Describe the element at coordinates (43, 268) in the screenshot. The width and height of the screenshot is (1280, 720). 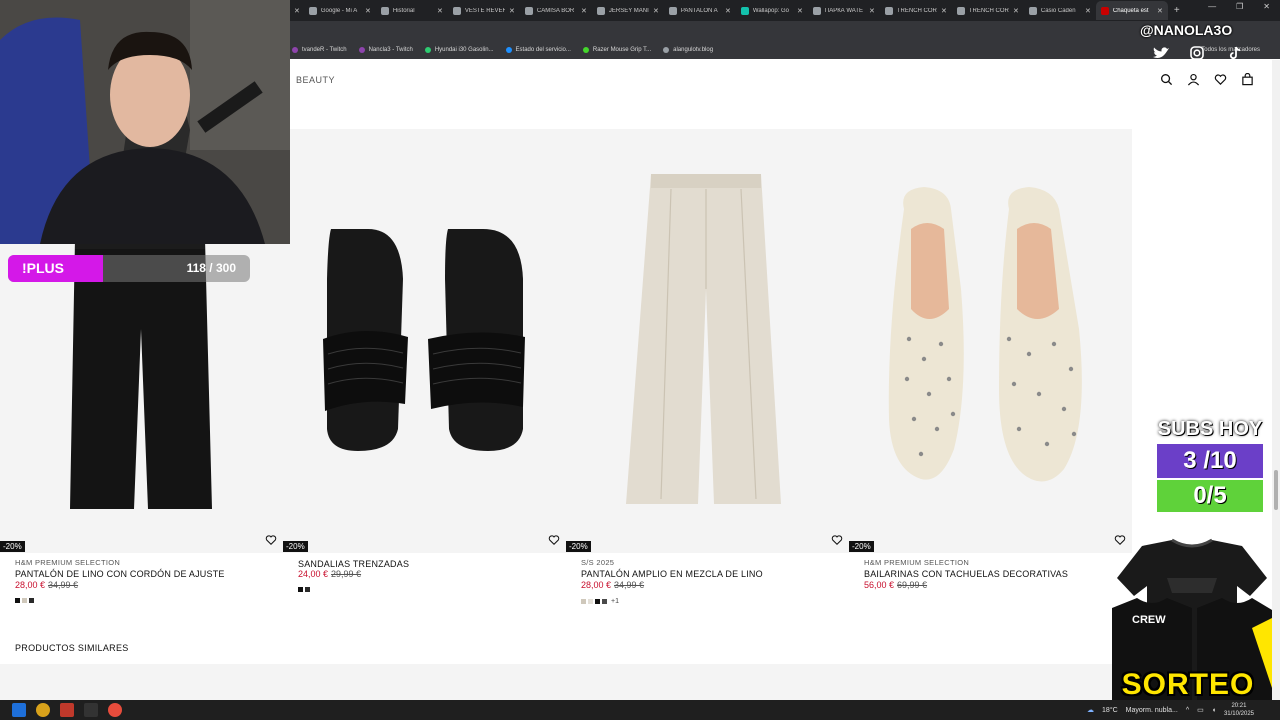
I see `plus-label: !PLUS` at that location.